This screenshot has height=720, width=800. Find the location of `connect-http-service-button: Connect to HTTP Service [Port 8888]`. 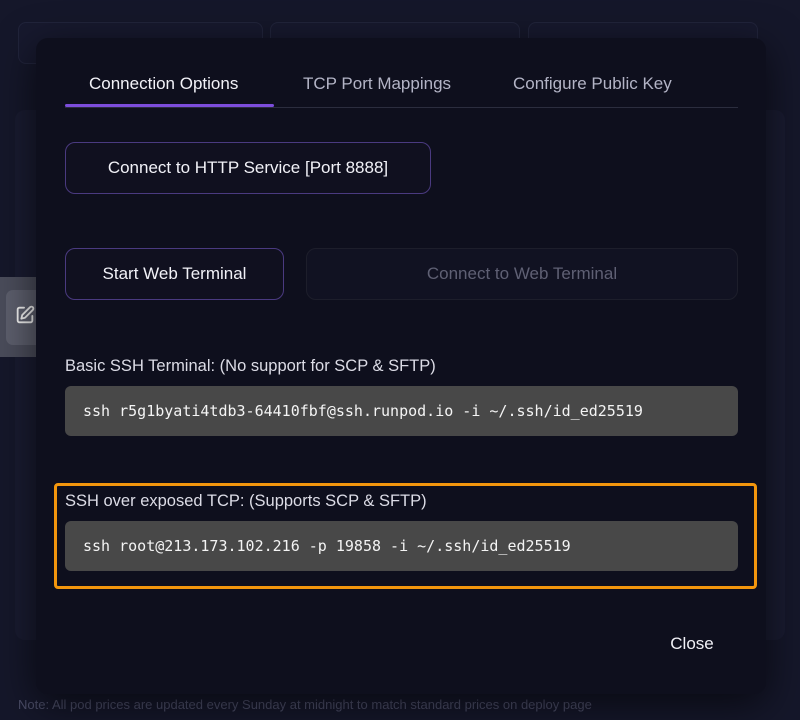

connect-http-service-button: Connect to HTTP Service [Port 8888] is located at coordinates (248, 168).